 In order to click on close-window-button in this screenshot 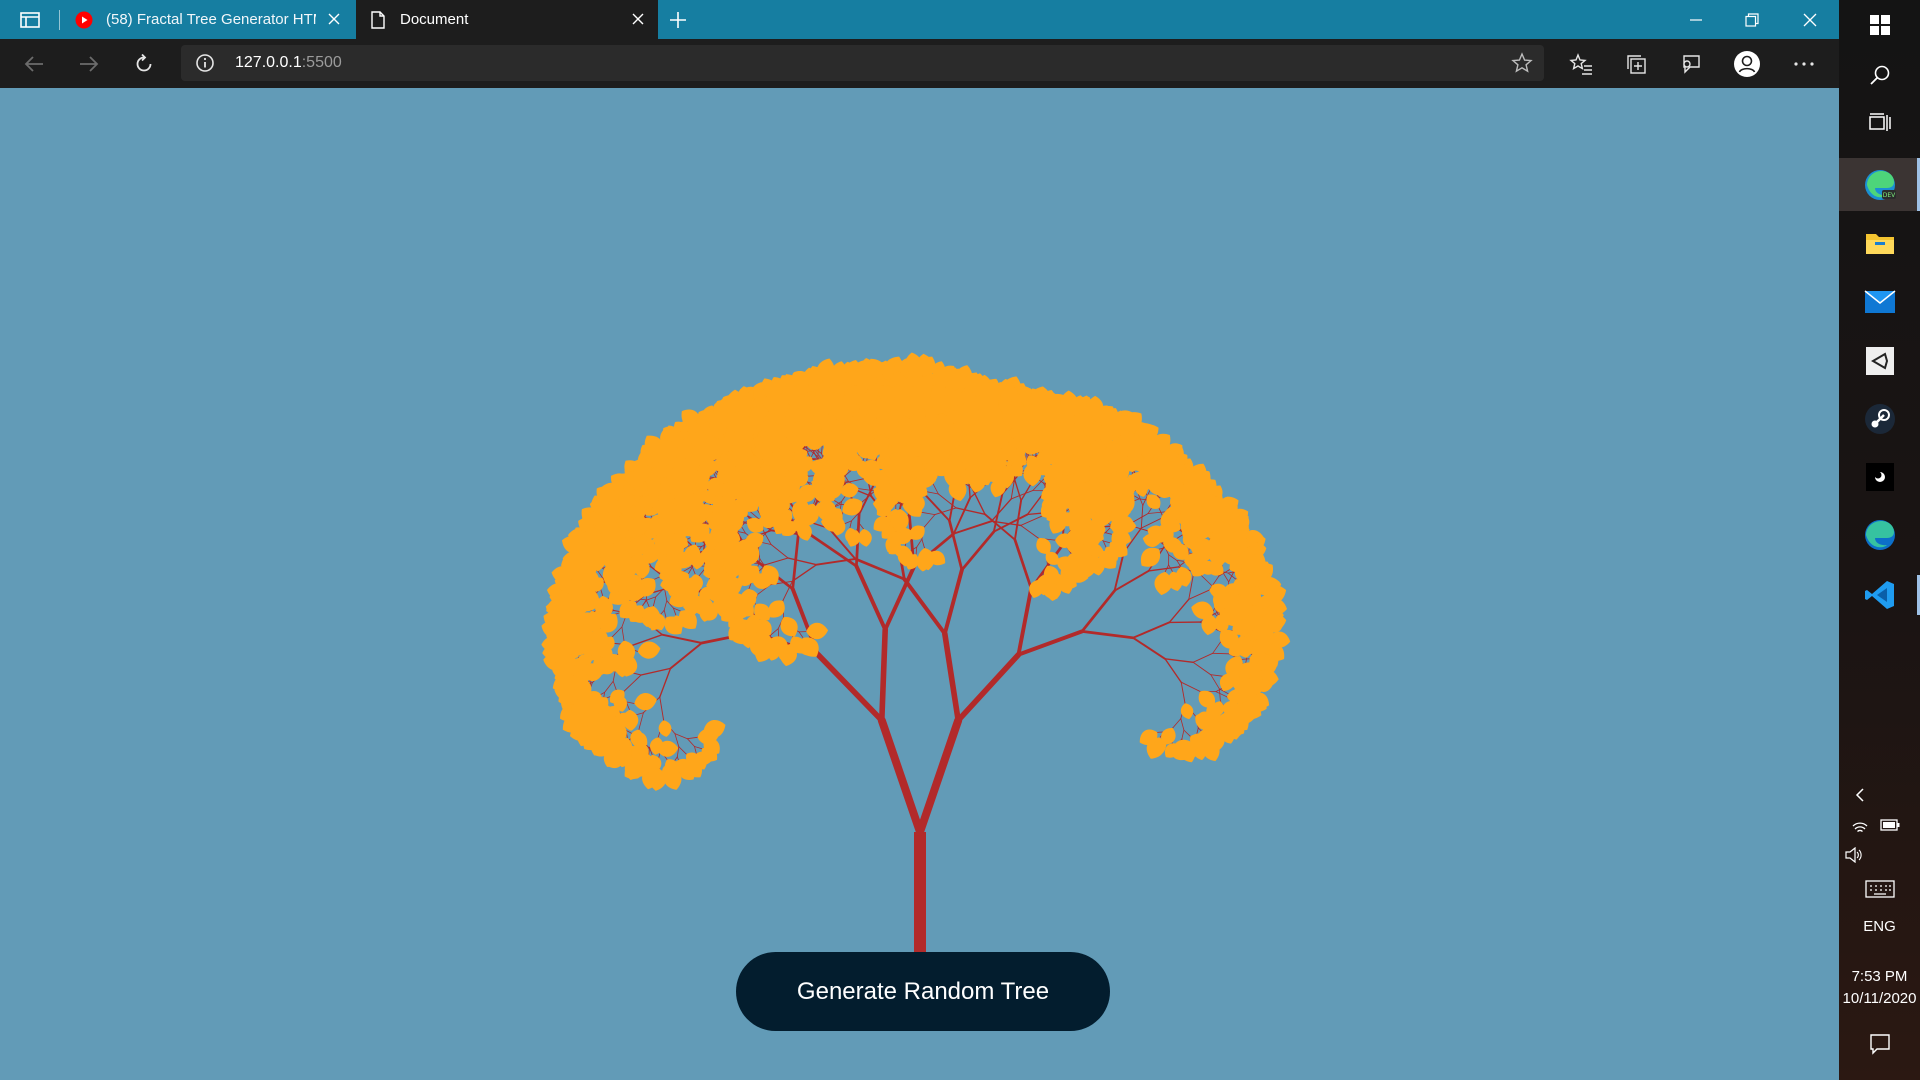, I will do `click(1810, 19)`.